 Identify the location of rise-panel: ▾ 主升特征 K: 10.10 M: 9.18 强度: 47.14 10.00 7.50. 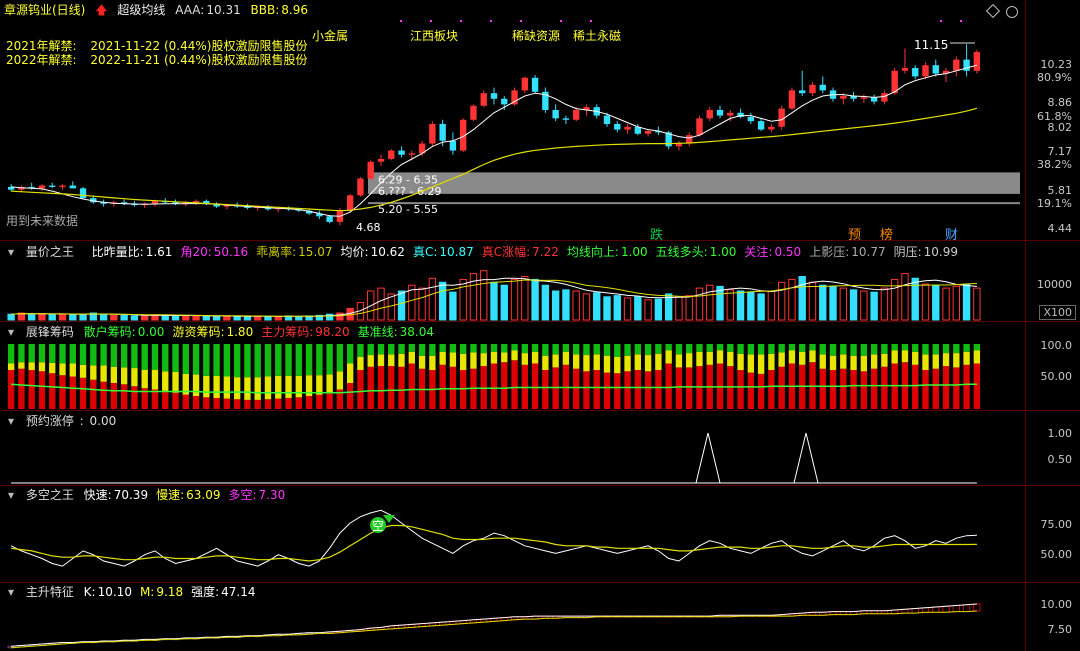
(540, 617).